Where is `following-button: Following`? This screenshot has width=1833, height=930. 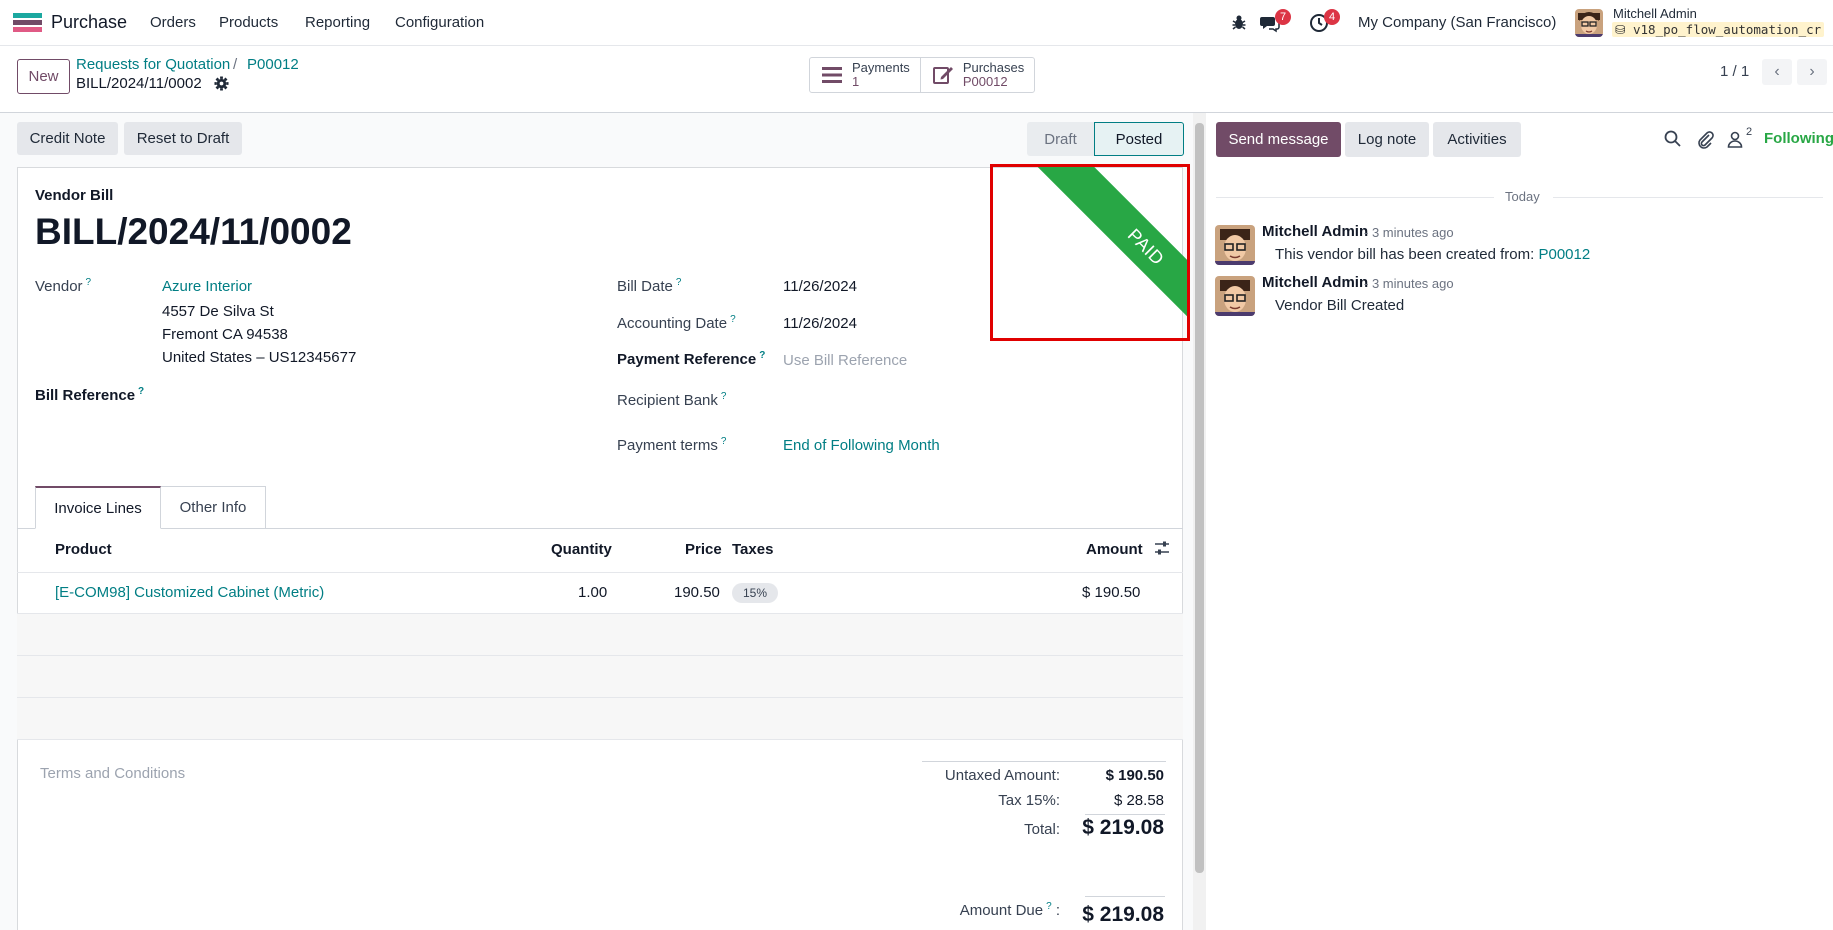 following-button: Following is located at coordinates (1798, 138).